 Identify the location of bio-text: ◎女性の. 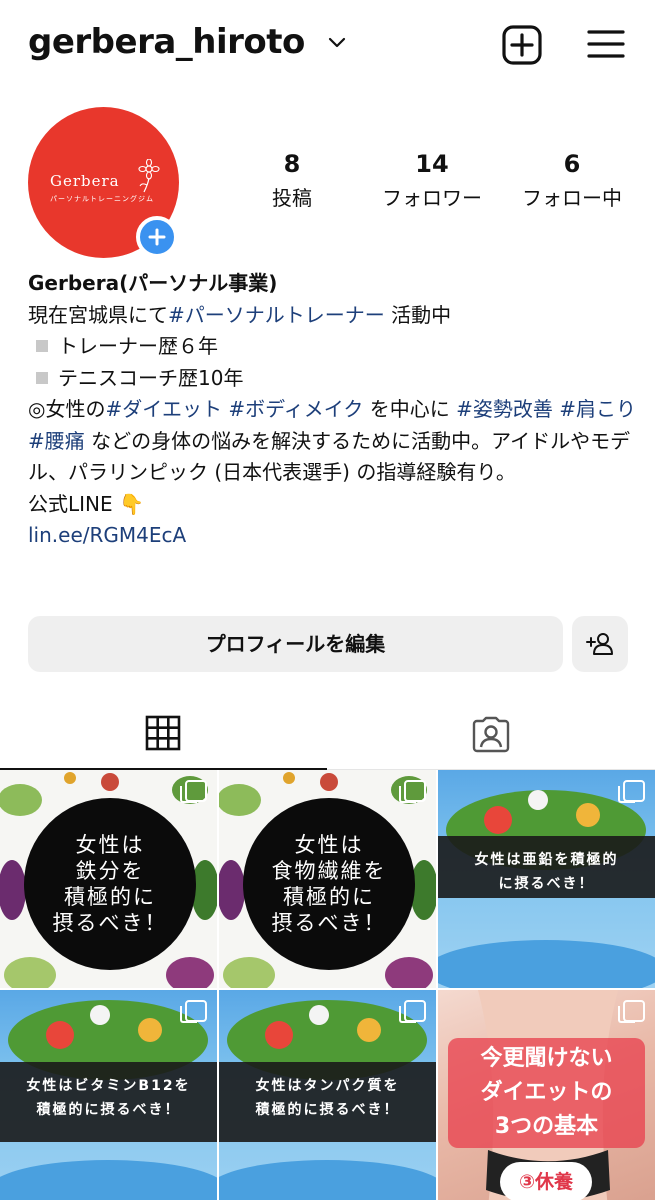
(67, 409).